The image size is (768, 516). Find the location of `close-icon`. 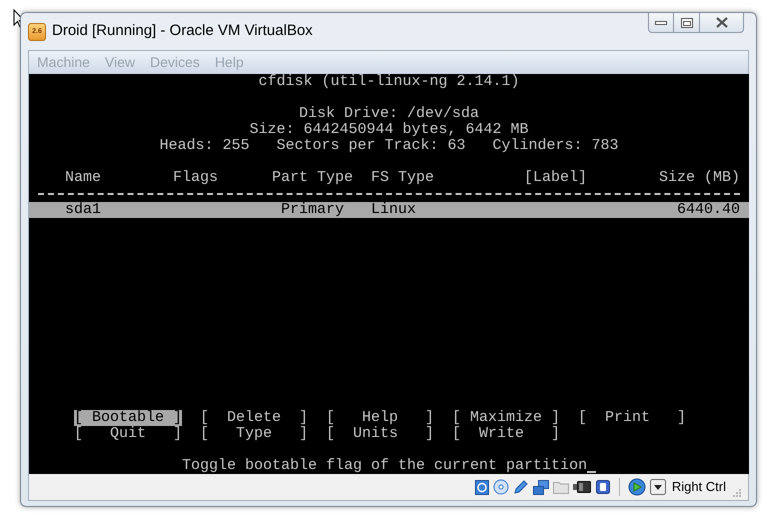

close-icon is located at coordinates (721, 22).